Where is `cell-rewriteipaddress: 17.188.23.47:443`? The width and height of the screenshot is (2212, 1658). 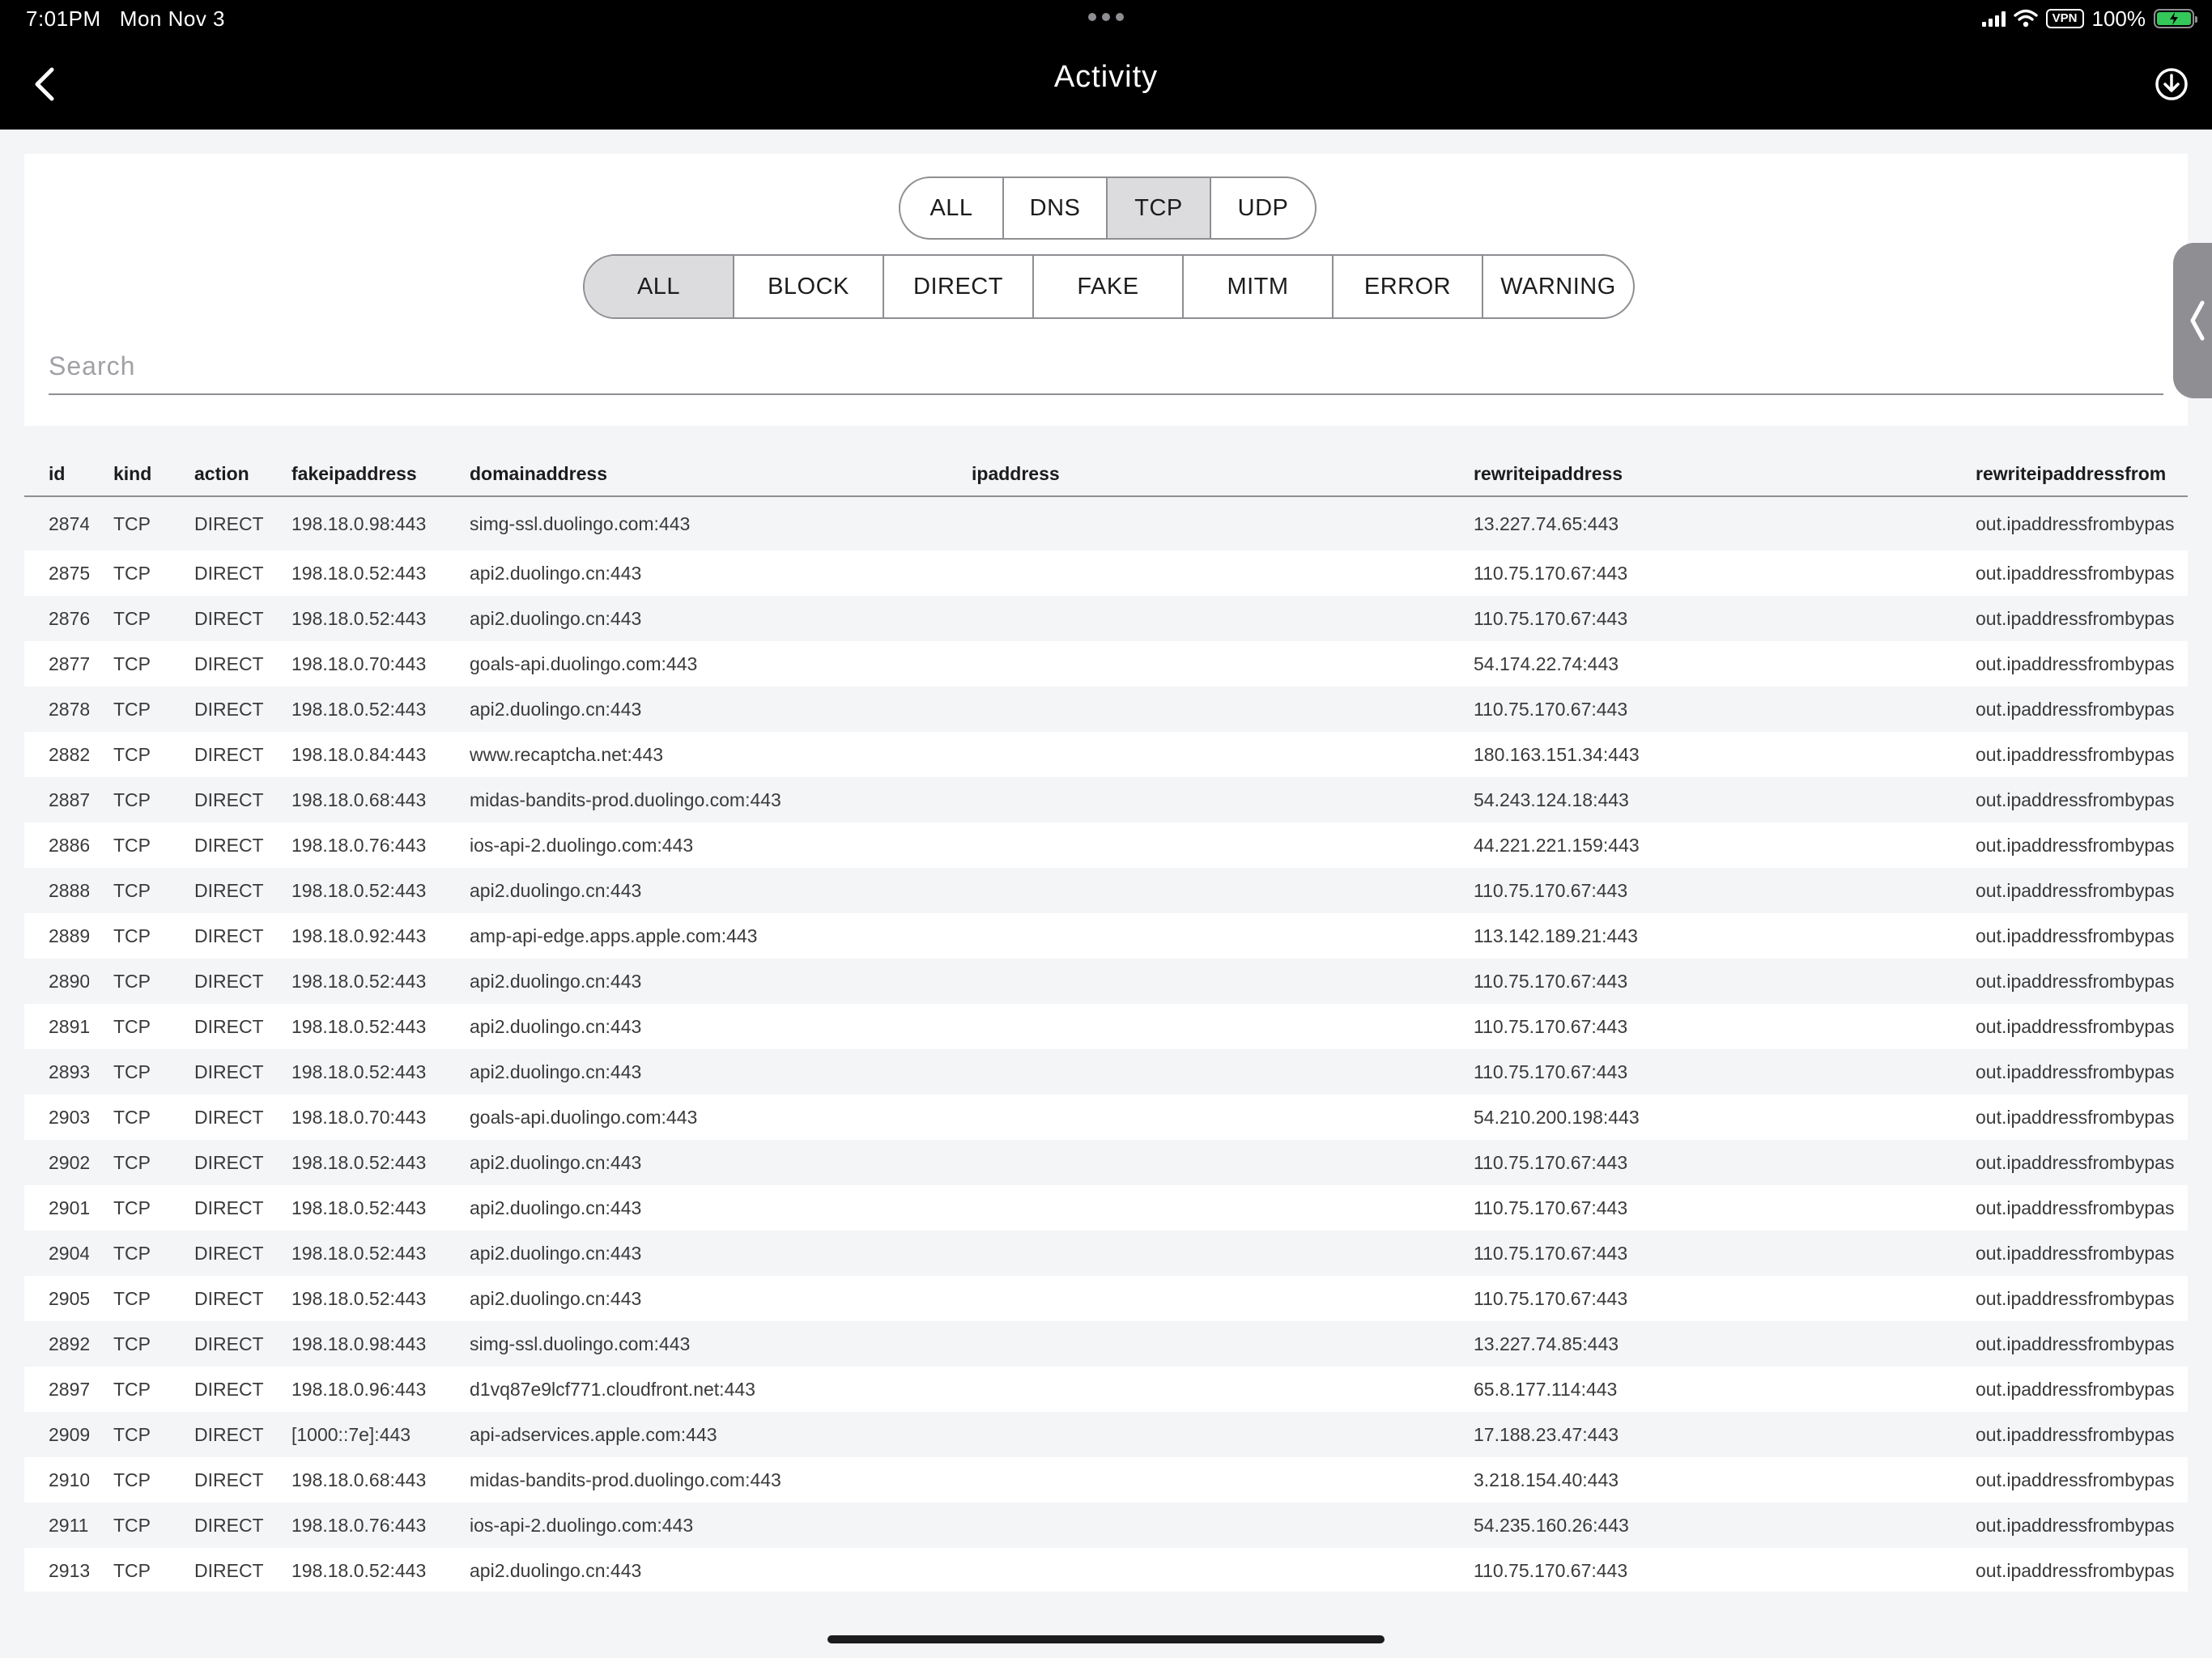 cell-rewriteipaddress: 17.188.23.47:443 is located at coordinates (1700, 1434).